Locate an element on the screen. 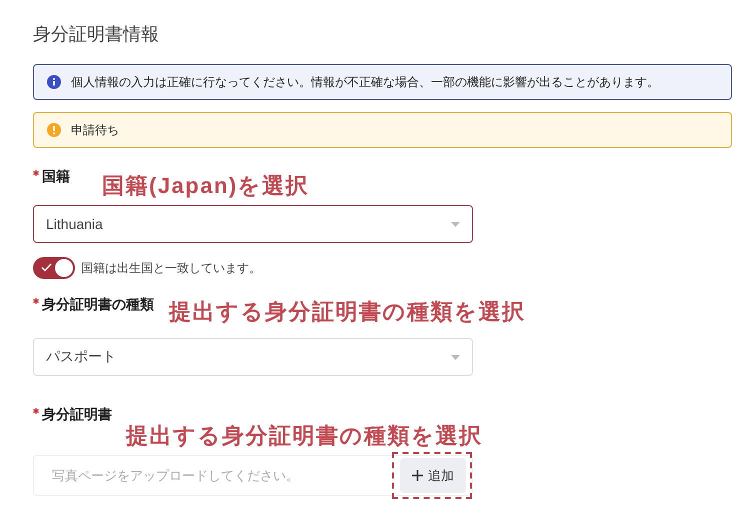 This screenshot has width=750, height=513. add-button: 追加 is located at coordinates (433, 475).